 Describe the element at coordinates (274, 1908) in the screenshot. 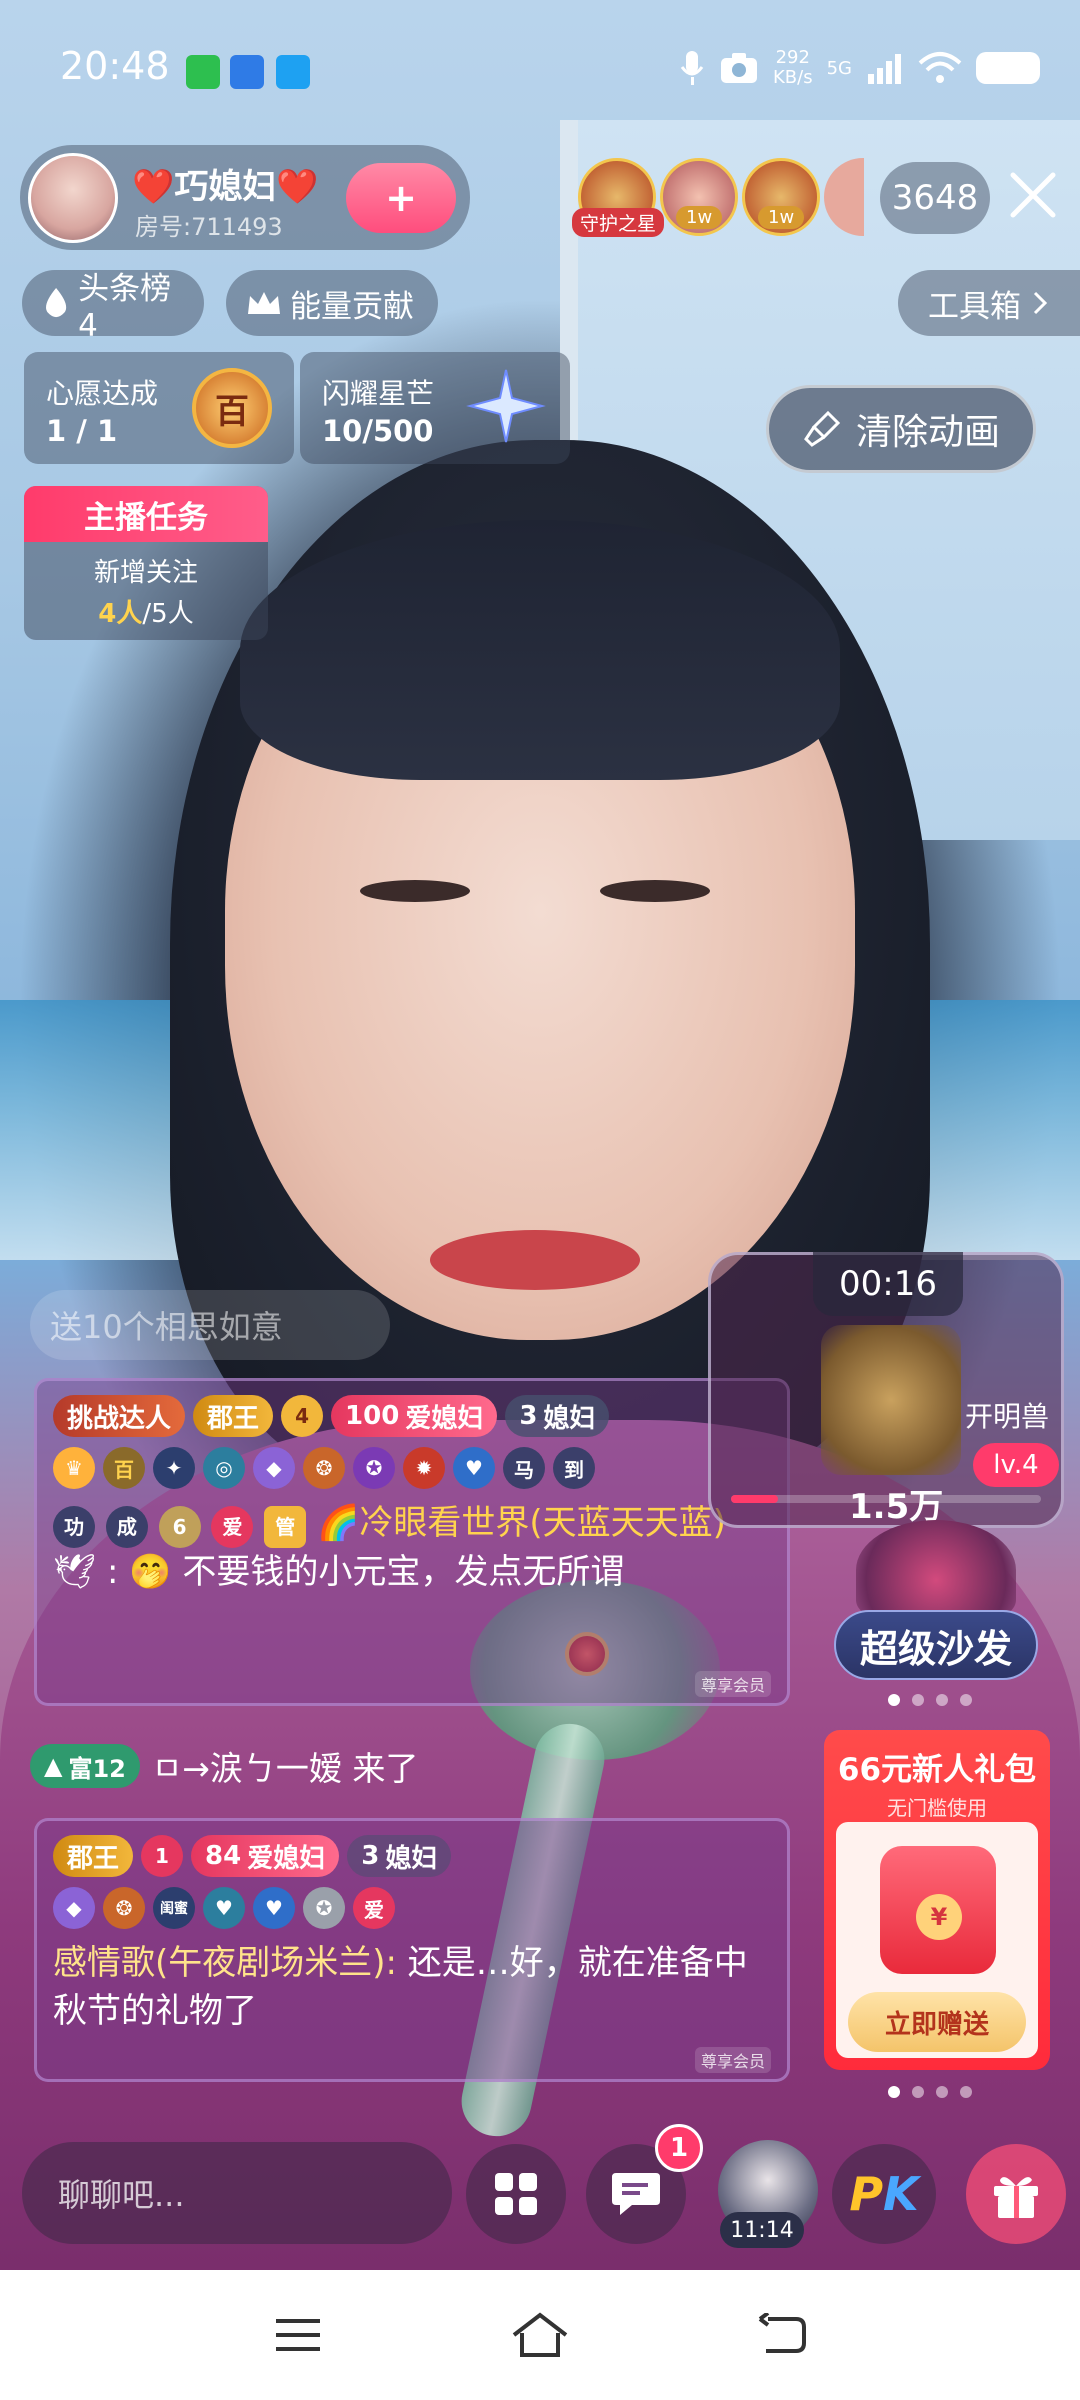

I see `heart-medal-2-icon: ♥` at that location.